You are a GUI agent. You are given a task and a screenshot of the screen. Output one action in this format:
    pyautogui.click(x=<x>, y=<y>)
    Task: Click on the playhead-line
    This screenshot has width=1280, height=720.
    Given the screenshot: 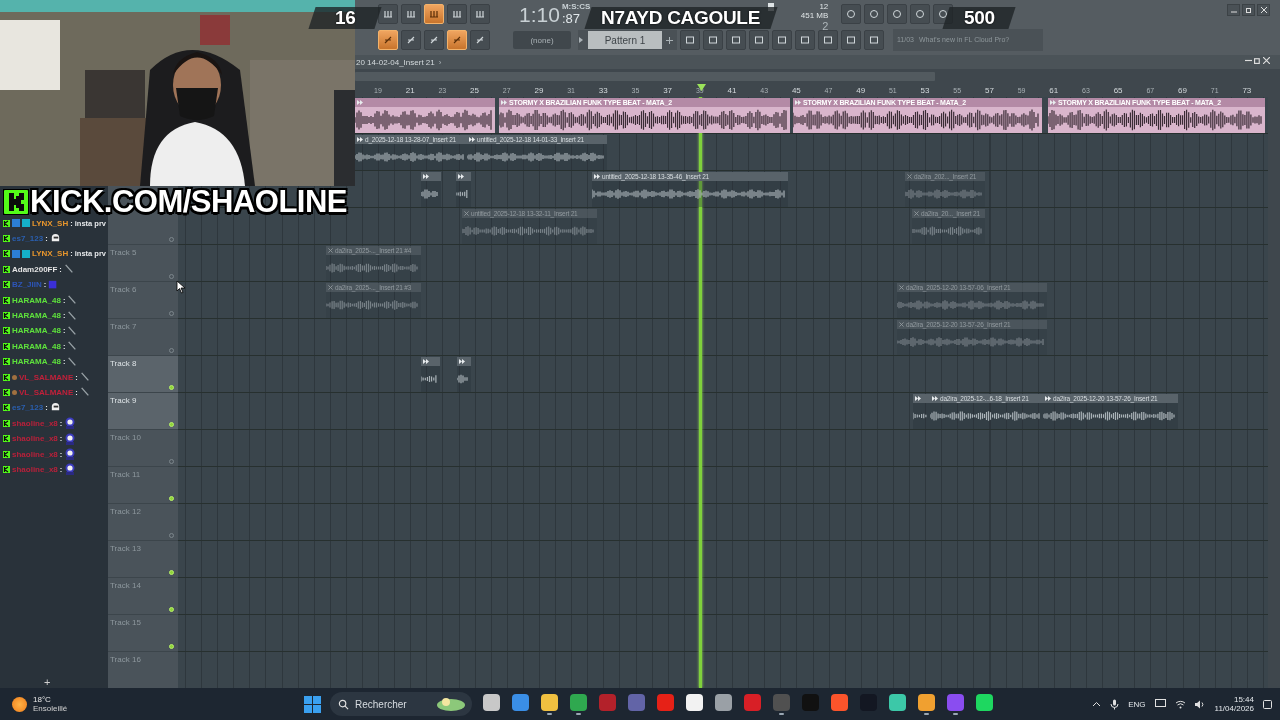 What is the action you would take?
    pyautogui.click(x=700, y=392)
    